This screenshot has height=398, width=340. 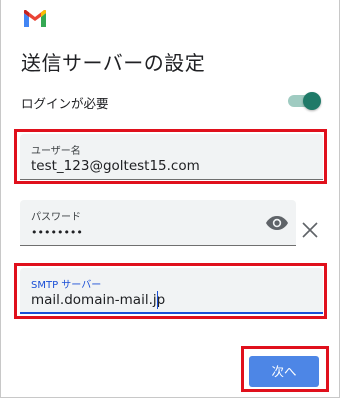 What do you see at coordinates (312, 101) in the screenshot?
I see `toggle-thumb` at bounding box center [312, 101].